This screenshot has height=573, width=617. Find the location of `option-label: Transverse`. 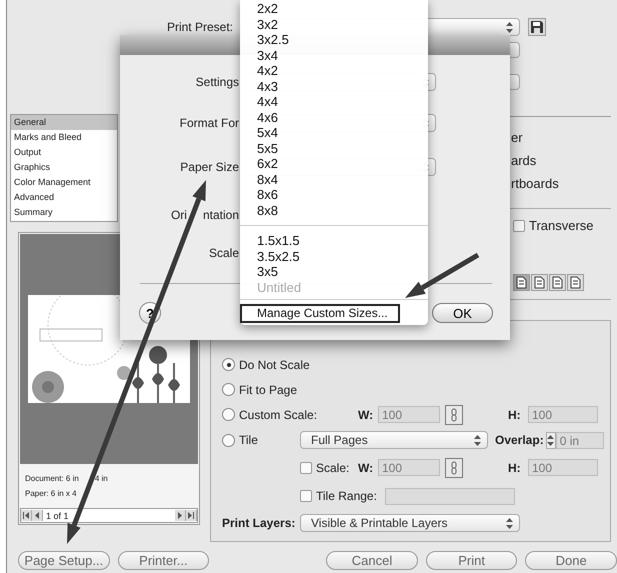

option-label: Transverse is located at coordinates (561, 225).